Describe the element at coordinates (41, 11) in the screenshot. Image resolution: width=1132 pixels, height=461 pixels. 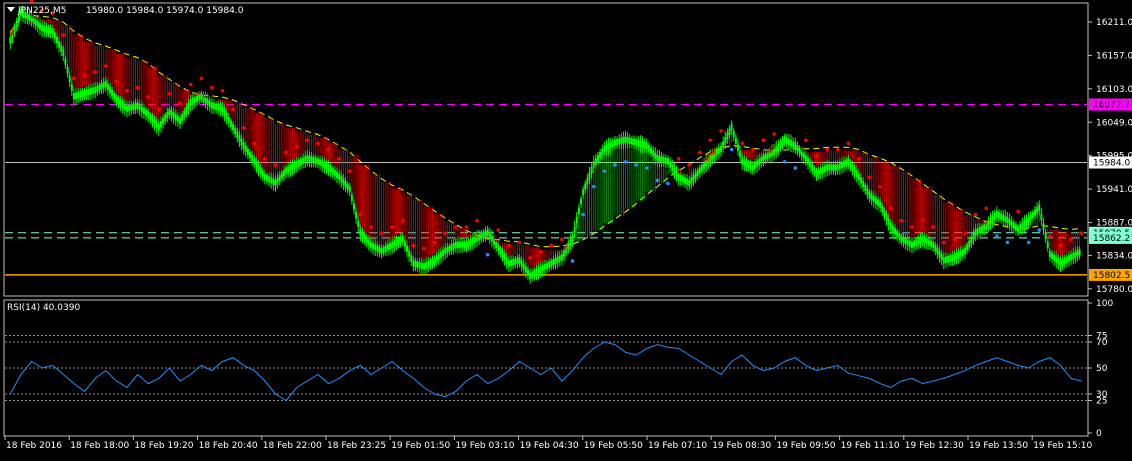
I see `header-symbol: JPN225,M5` at that location.